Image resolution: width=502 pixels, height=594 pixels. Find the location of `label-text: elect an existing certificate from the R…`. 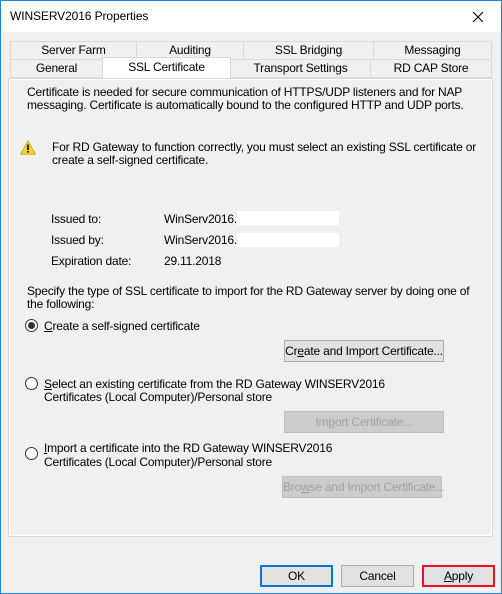

label-text: elect an existing certificate from the R… is located at coordinates (218, 384).